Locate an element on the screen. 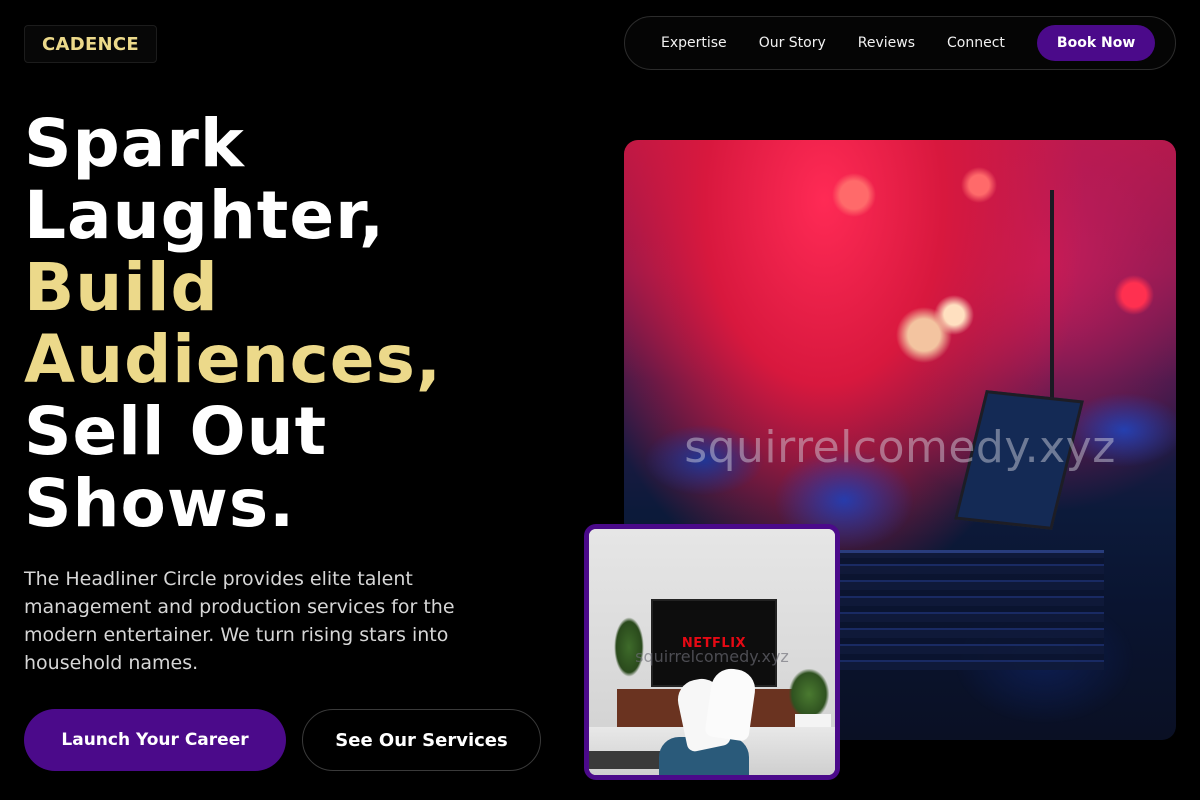 This screenshot has height=800, width=1200. hero-title-line: Spark is located at coordinates (134, 143).